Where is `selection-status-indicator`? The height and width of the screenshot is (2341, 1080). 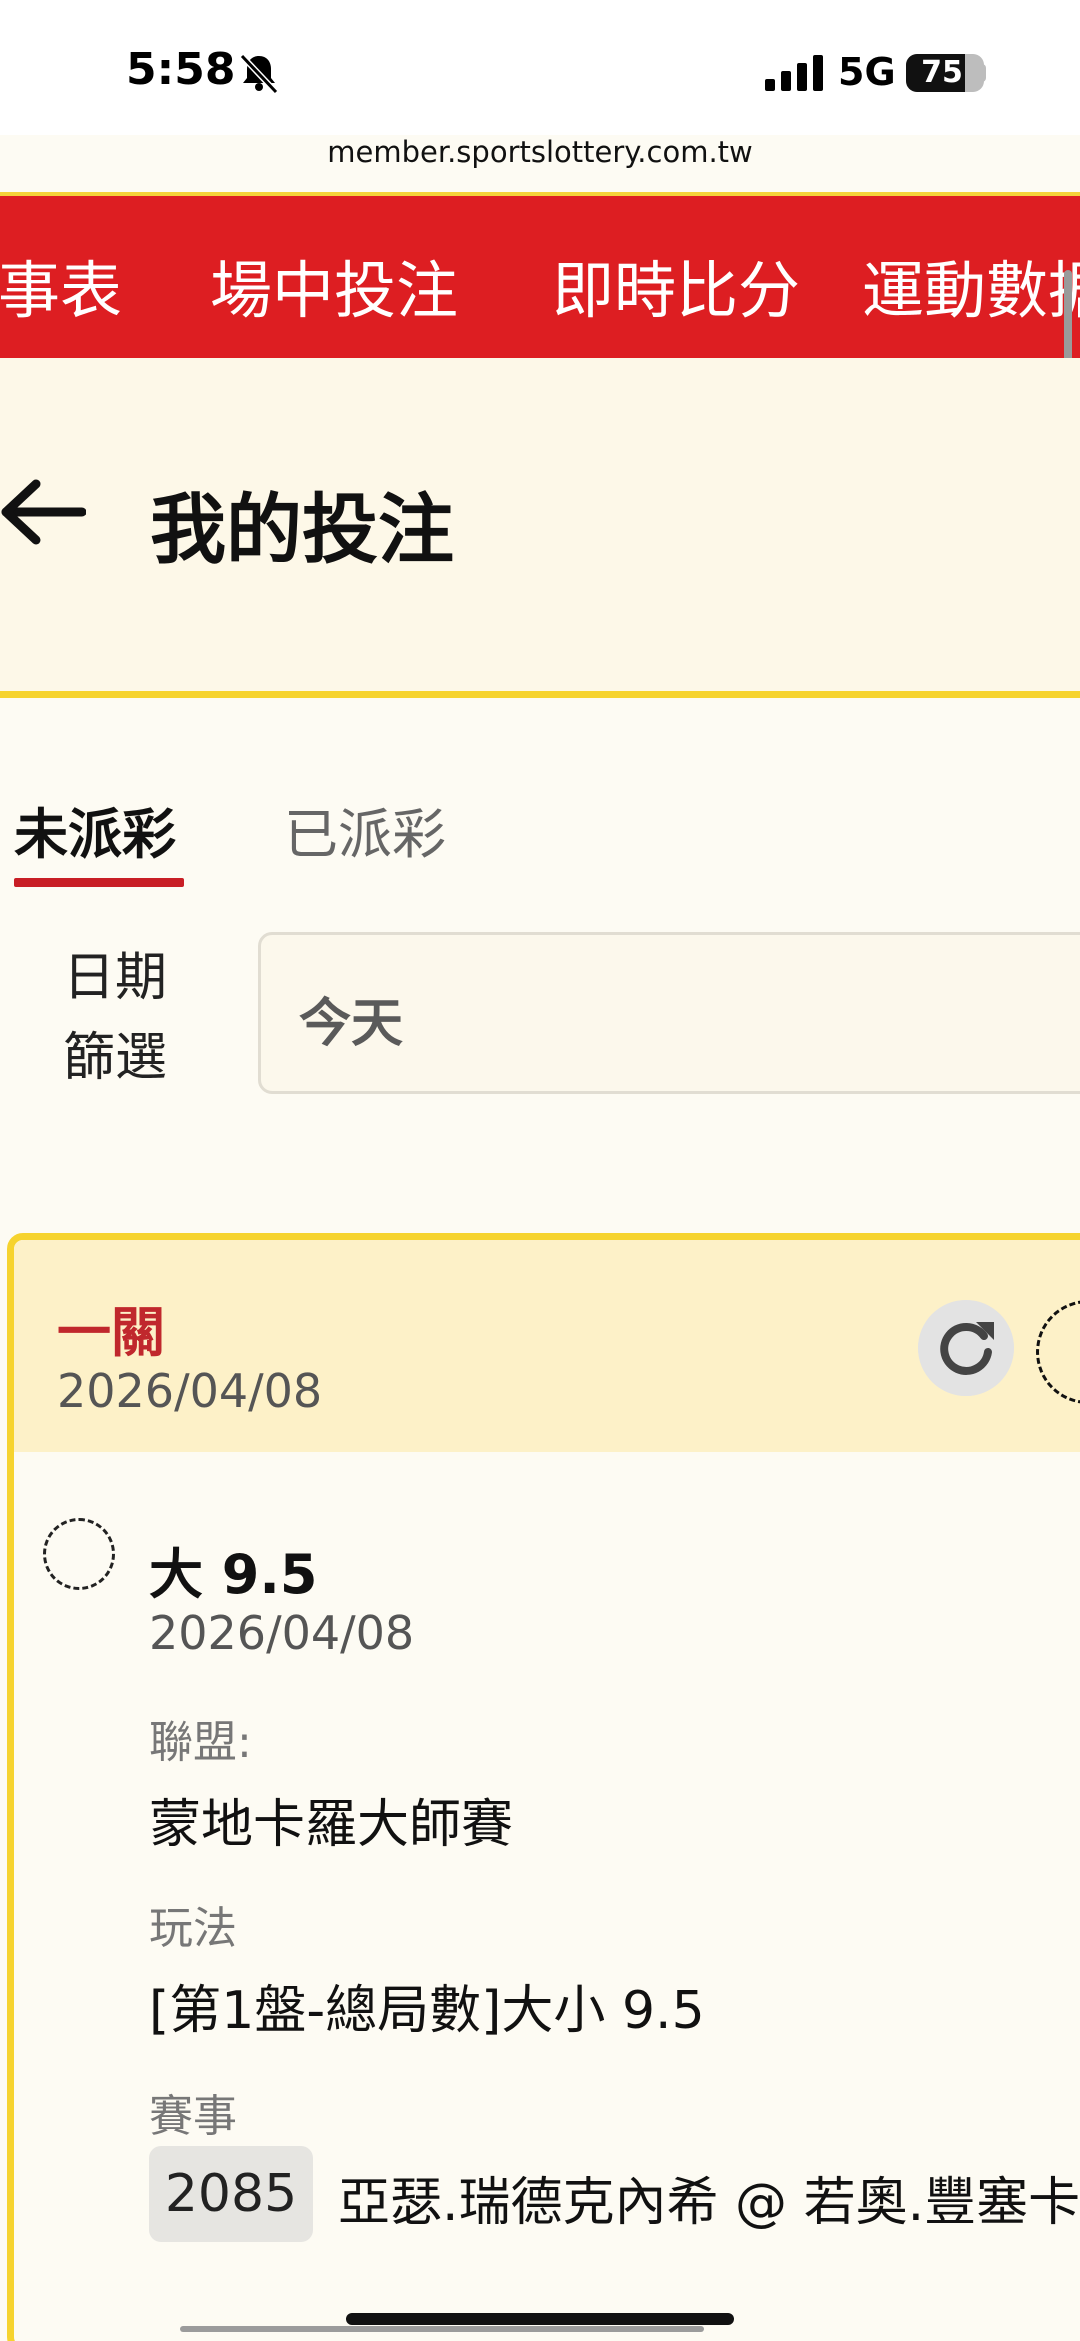
selection-status-indicator is located at coordinates (79, 1554).